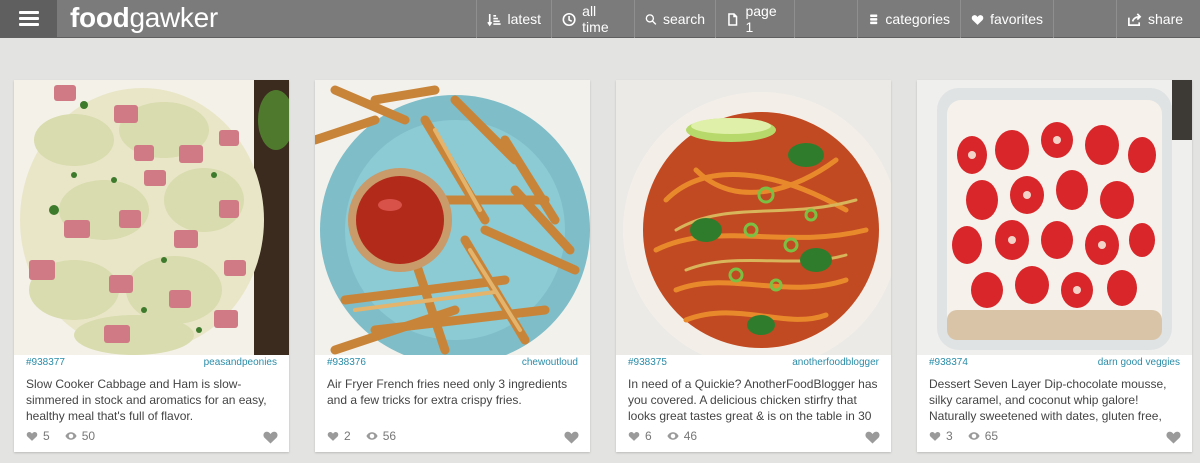 The image size is (1200, 463). I want to click on latest-label: latest, so click(524, 19).